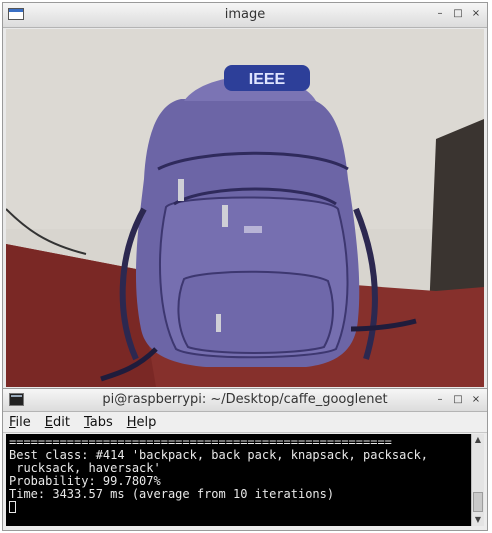 Image resolution: width=492 pixels, height=533 pixels. I want to click on menu-edit-mnemonic: E, so click(48, 422).